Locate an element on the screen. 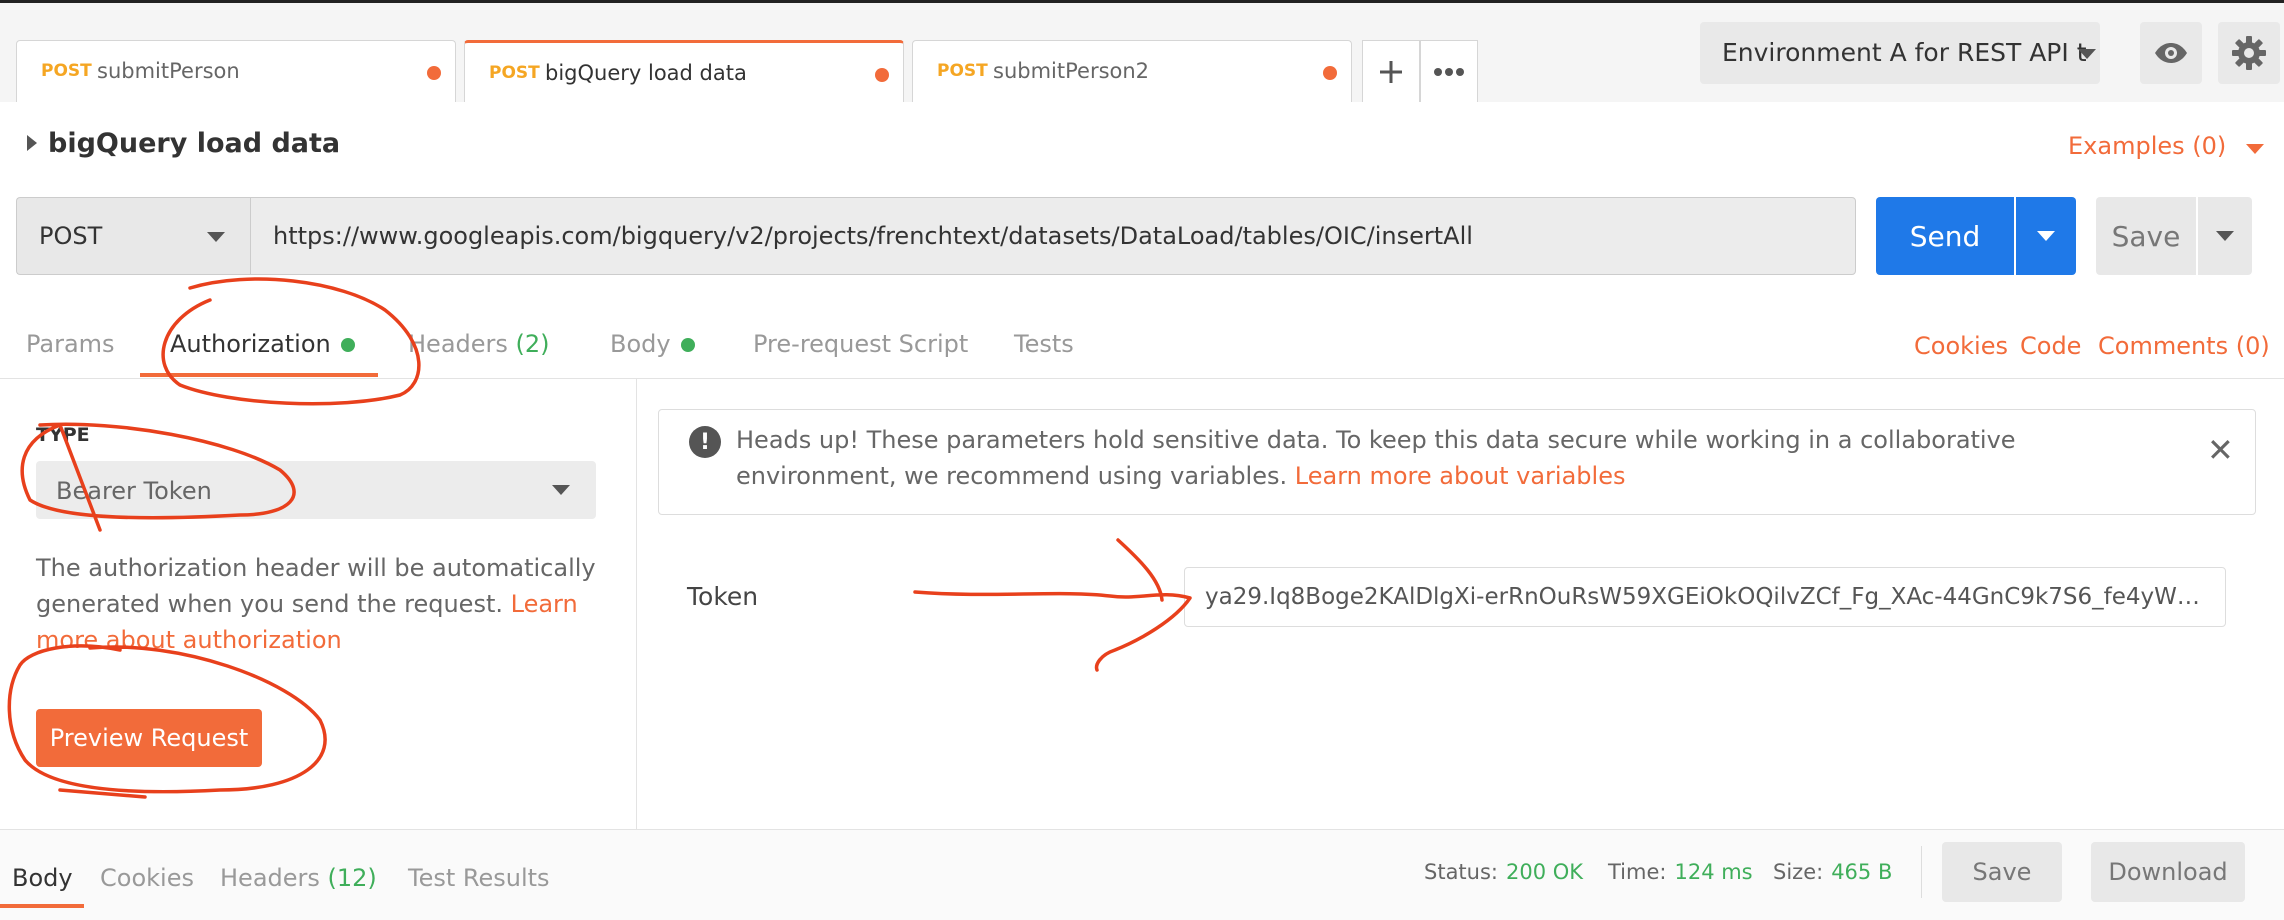 This screenshot has width=2284, height=920. response-headers-count: (12) is located at coordinates (352, 878).